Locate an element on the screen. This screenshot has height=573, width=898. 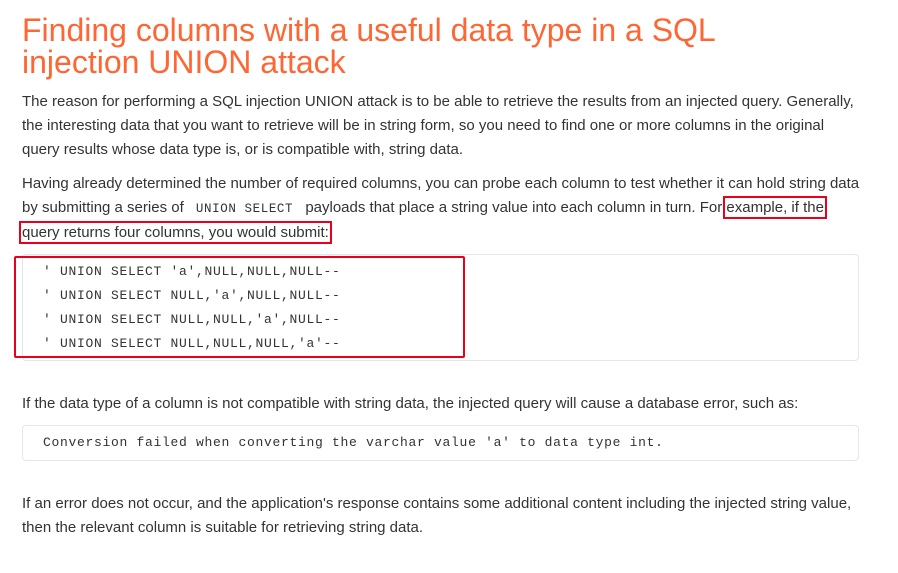
payload-line: ' UNION SELECT NULL,NULL,NULL,'a'-- is located at coordinates (192, 343).